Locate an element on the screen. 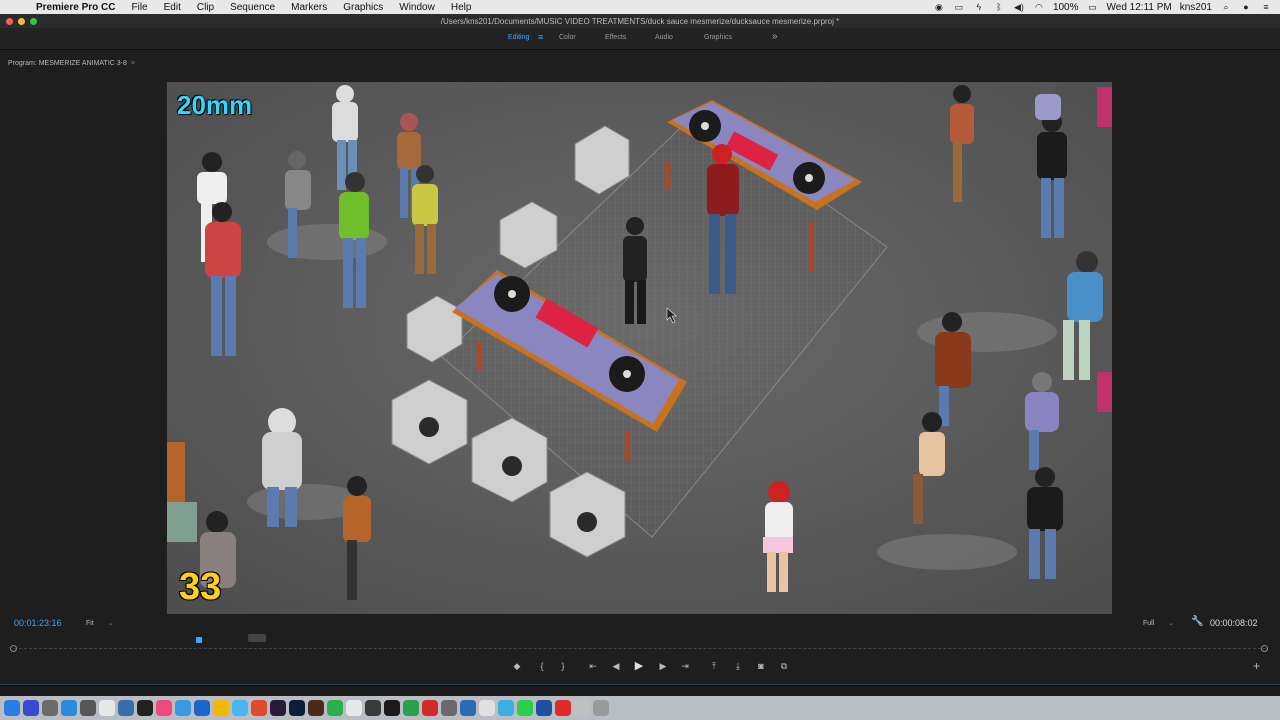 The image size is (1280, 720). steam-icon is located at coordinates (449, 708).